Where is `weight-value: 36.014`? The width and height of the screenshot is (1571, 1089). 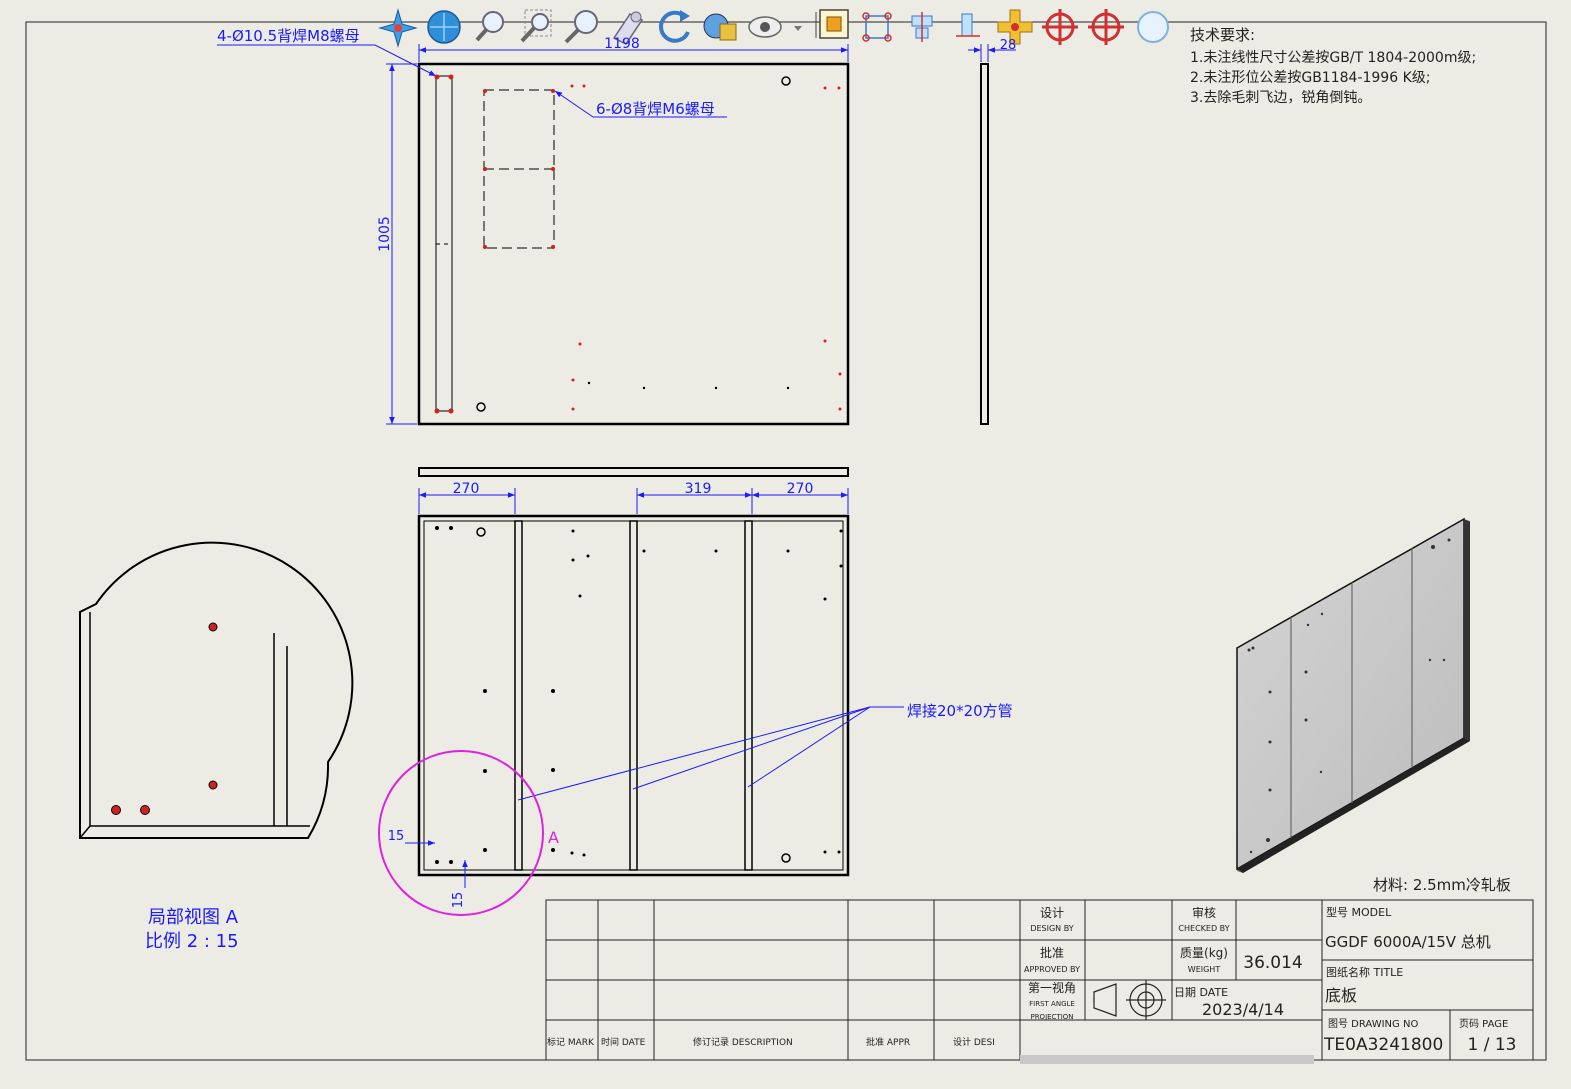 weight-value: 36.014 is located at coordinates (1272, 963).